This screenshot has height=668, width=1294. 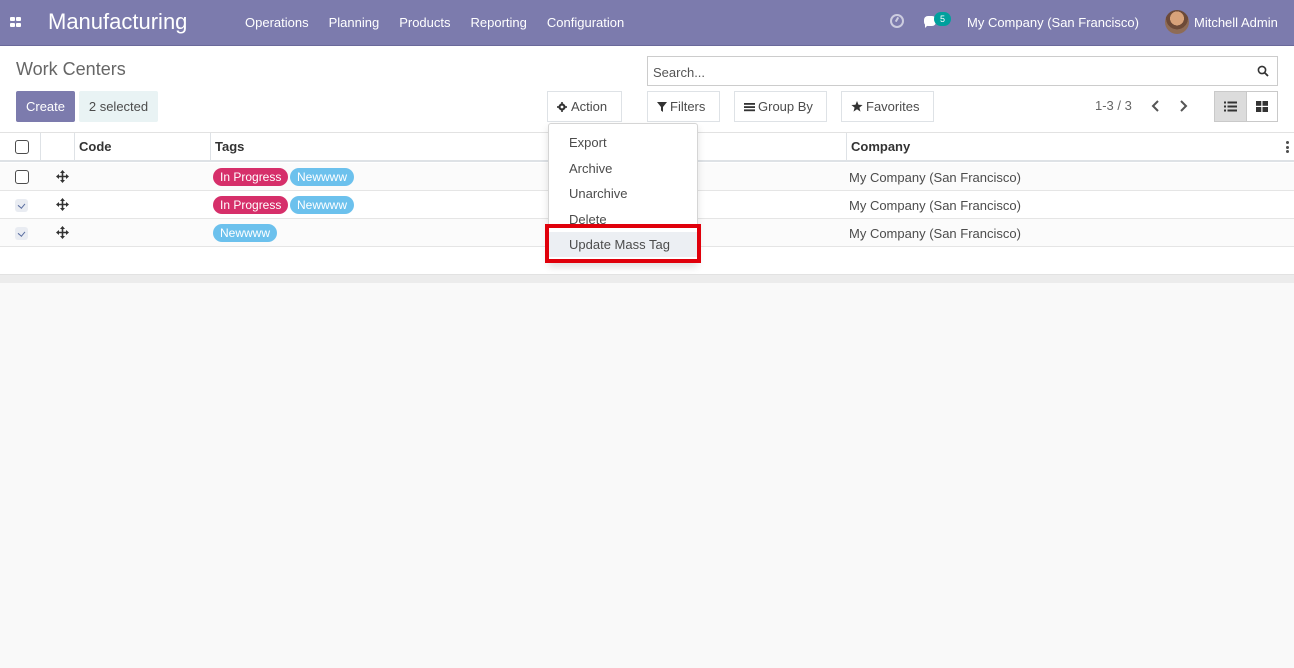 I want to click on group-by-icon, so click(x=749, y=107).